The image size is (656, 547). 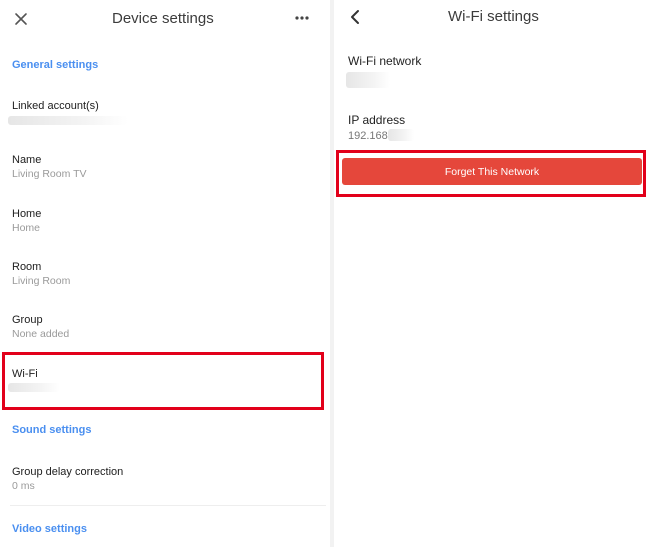 What do you see at coordinates (377, 120) in the screenshot?
I see `ip-address-label: IP address` at bounding box center [377, 120].